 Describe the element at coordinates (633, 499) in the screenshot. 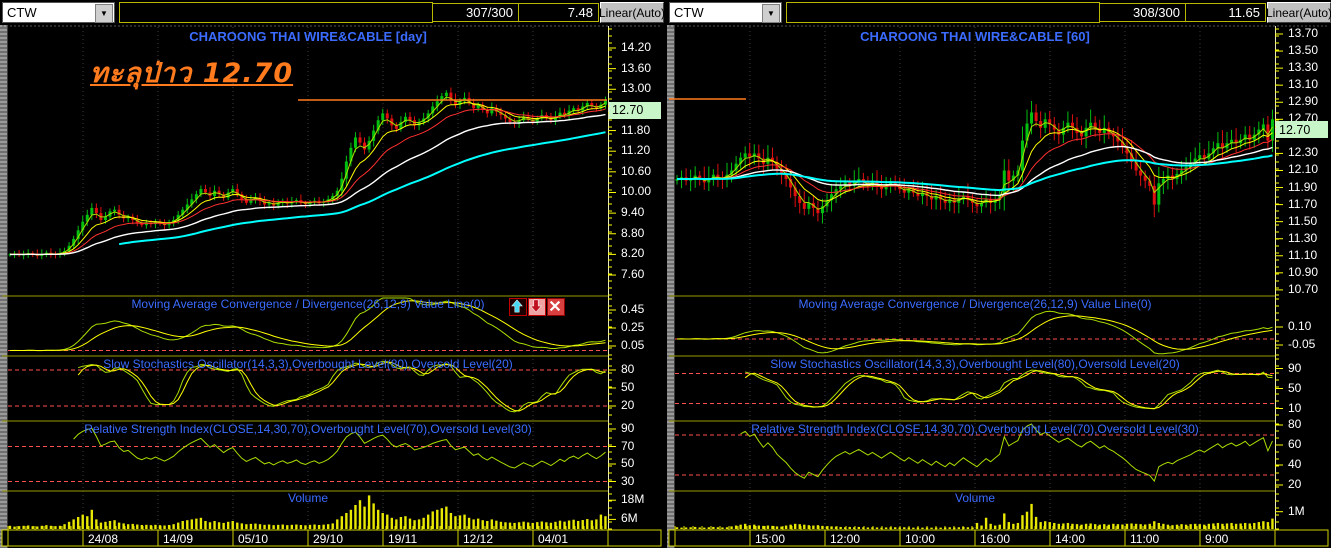

I see `volume-axis-label: 18M` at that location.